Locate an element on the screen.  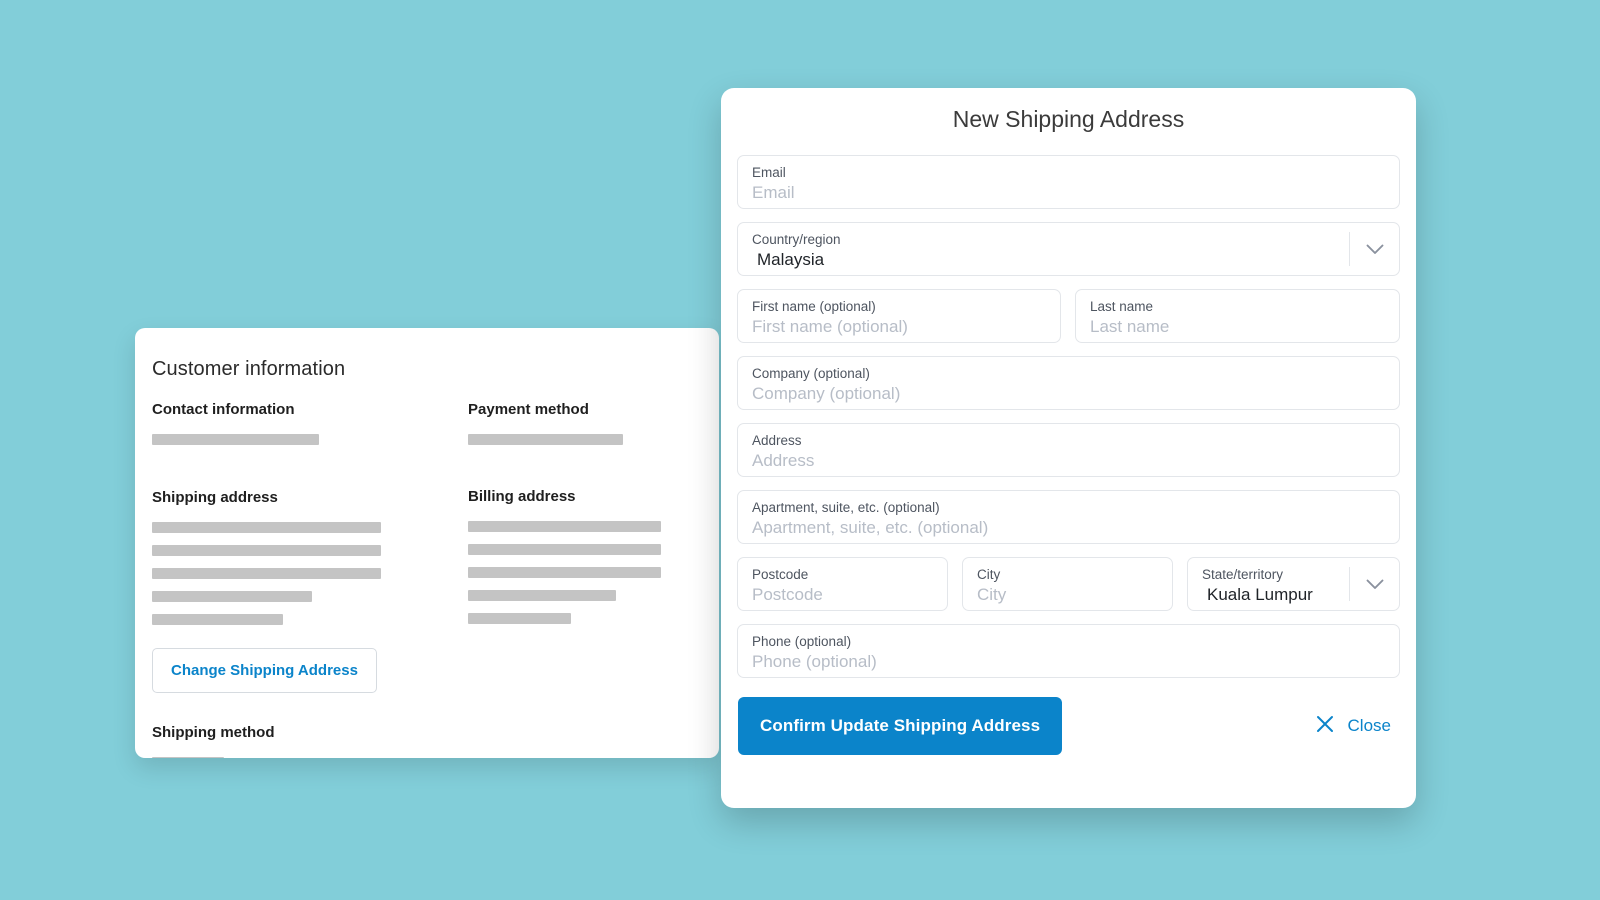
close-x-icon is located at coordinates (1325, 726).